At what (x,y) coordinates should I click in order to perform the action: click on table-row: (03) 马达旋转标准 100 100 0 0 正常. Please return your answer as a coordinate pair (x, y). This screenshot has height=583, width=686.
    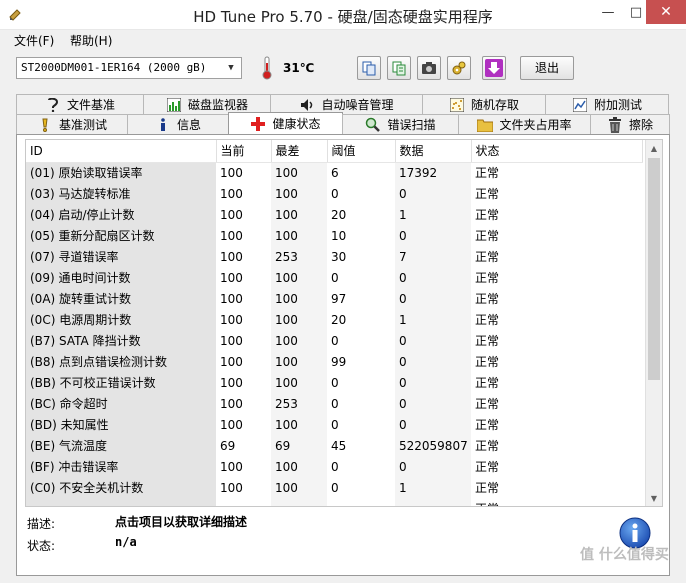
    Looking at the image, I should click on (334, 193).